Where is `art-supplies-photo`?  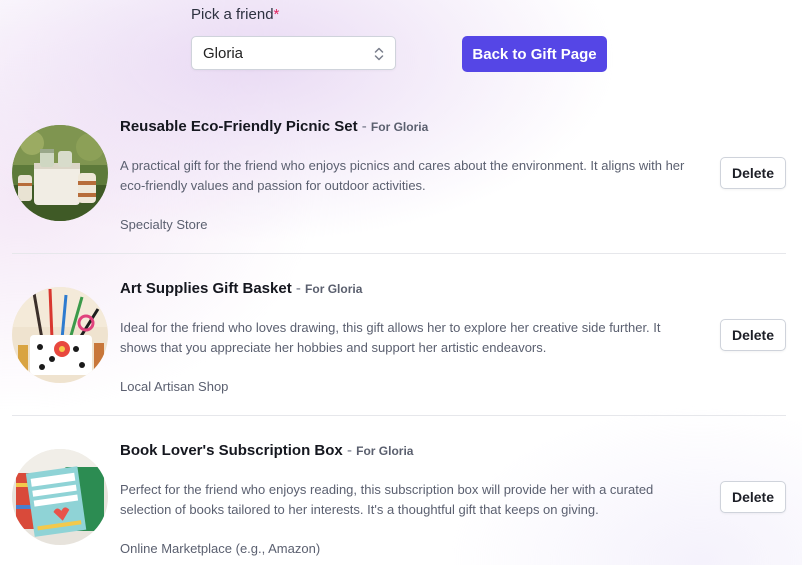
art-supplies-photo is located at coordinates (60, 335).